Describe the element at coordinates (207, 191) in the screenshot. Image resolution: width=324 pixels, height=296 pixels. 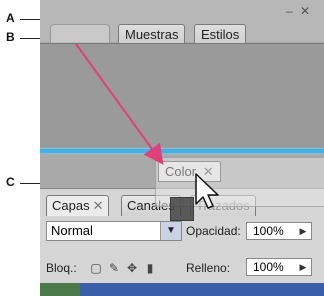
I see `cursor-arrow-icon` at that location.